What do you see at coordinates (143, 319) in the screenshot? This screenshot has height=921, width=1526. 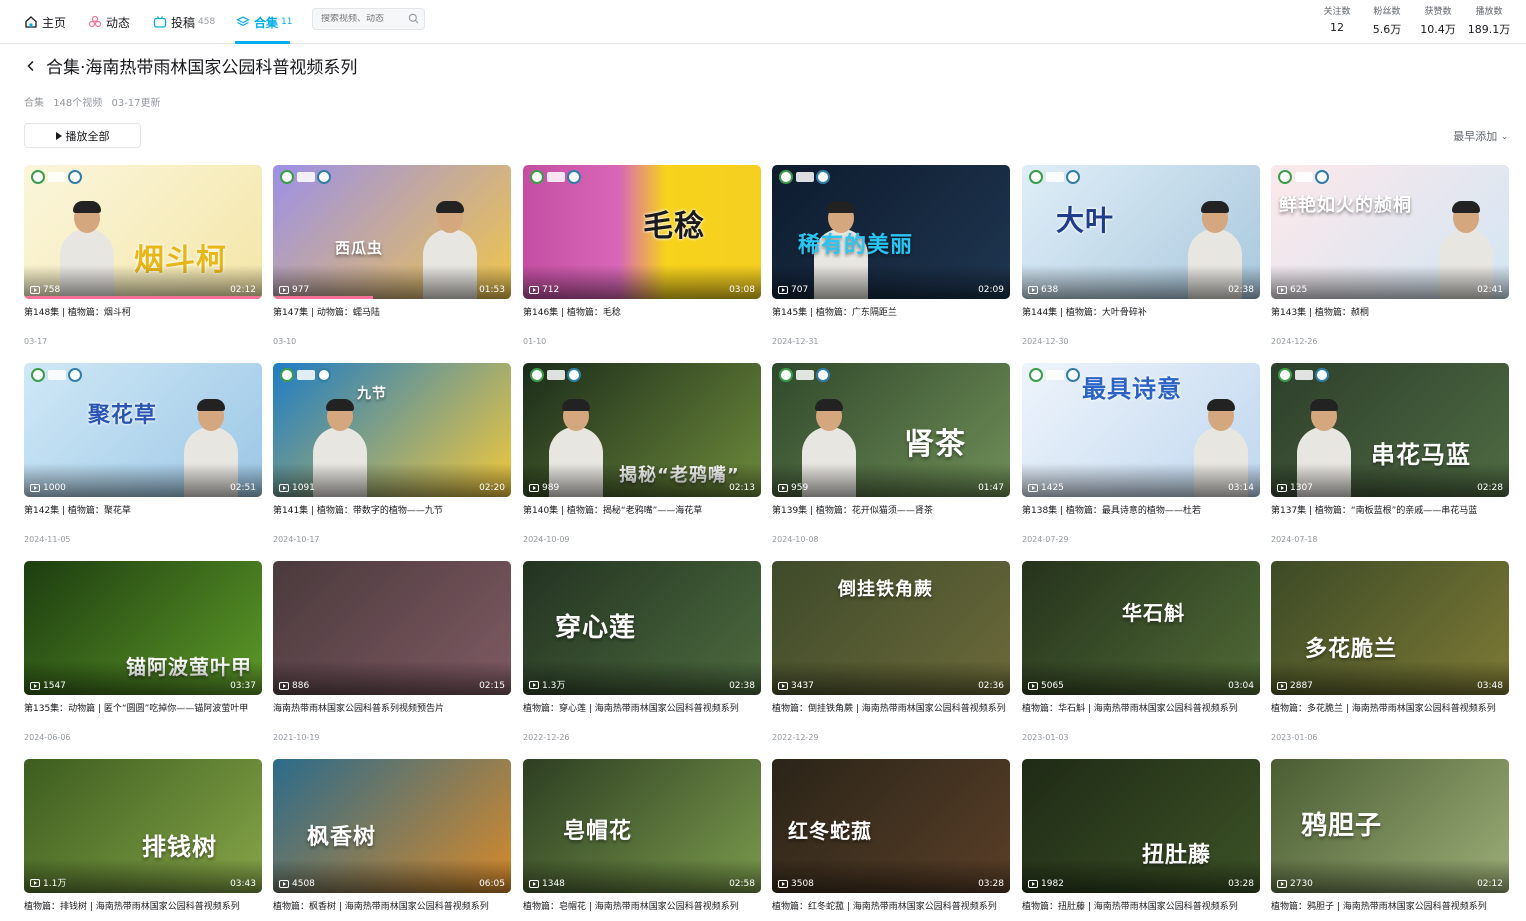 I see `video-title: 第148集 | 植物篇：烟斗柯` at bounding box center [143, 319].